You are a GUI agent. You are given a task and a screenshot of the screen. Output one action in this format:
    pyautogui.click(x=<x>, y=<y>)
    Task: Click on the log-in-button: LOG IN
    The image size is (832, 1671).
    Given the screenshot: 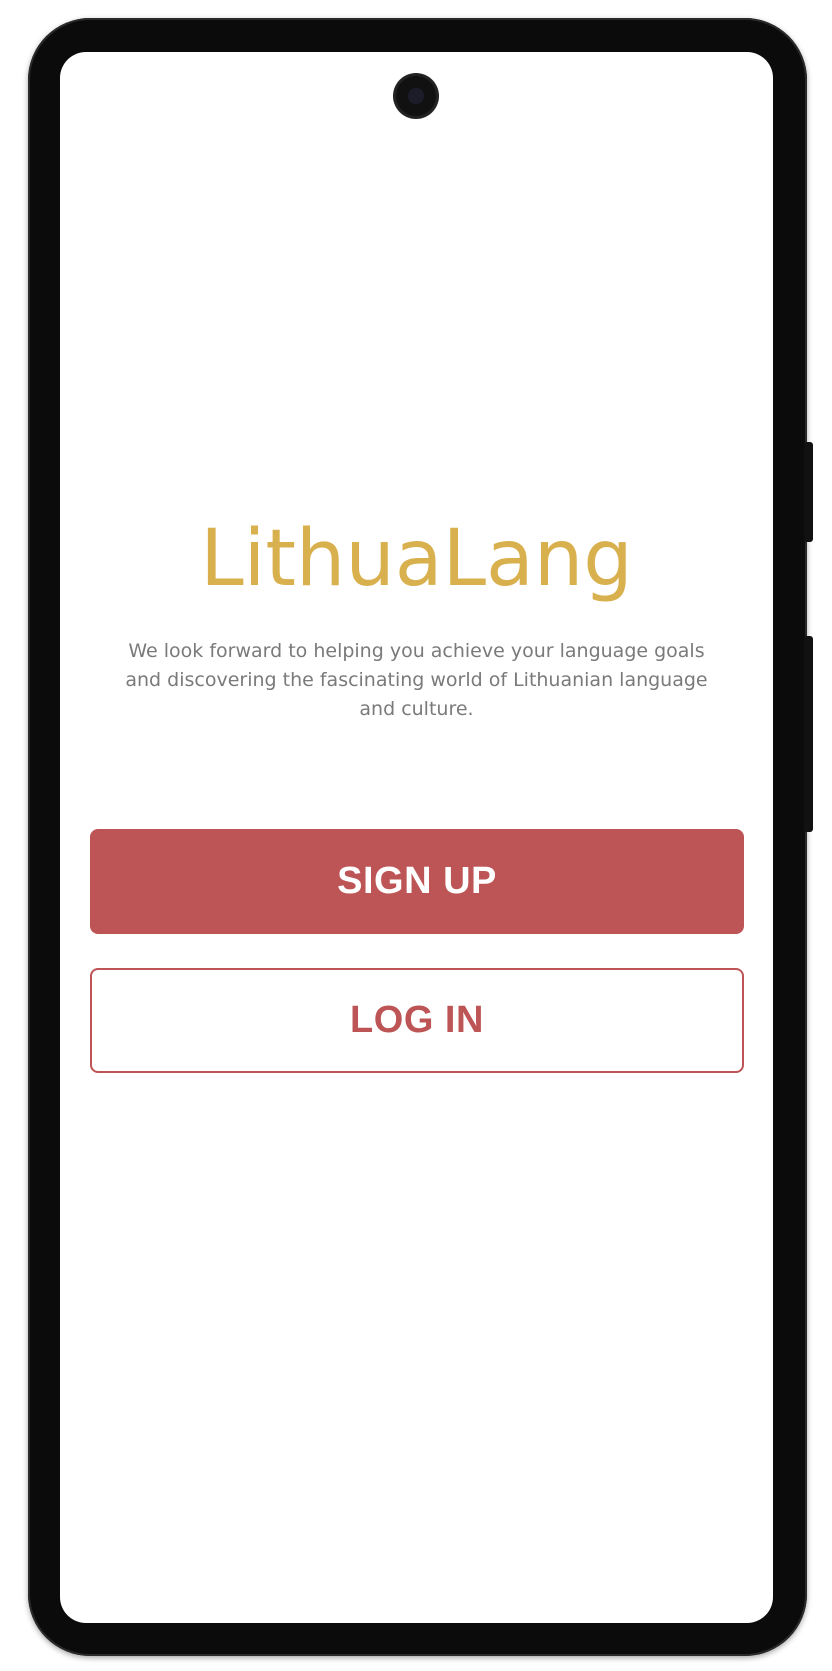 What is the action you would take?
    pyautogui.click(x=417, y=1020)
    